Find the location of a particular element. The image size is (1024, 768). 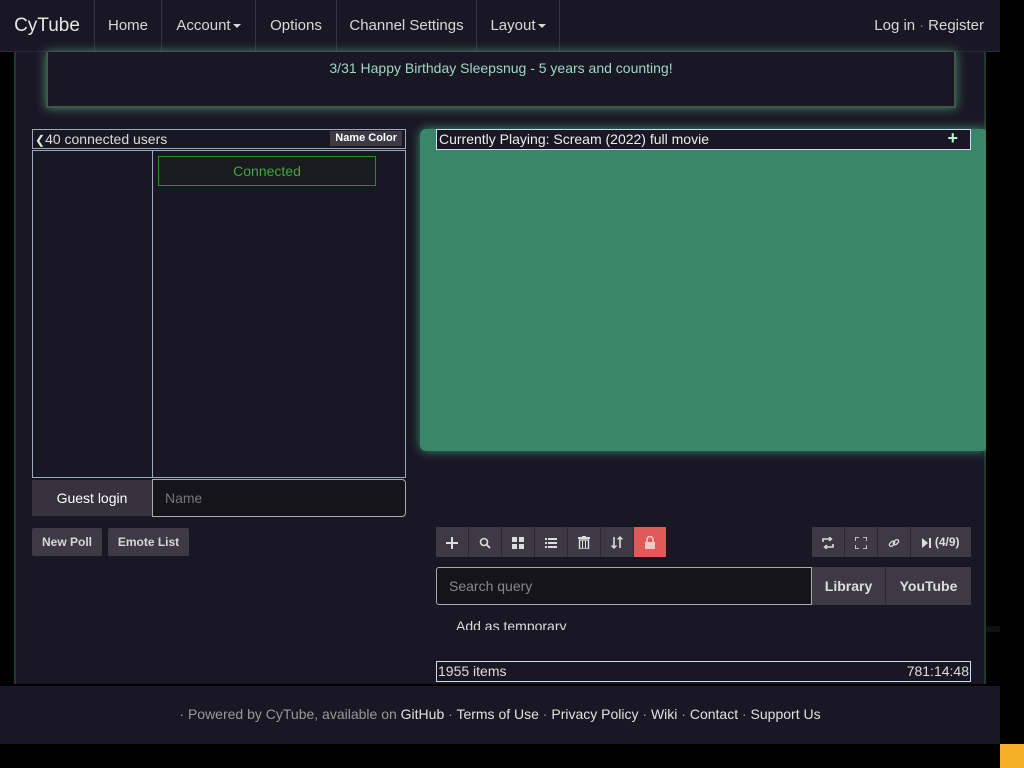

grid-icon is located at coordinates (518, 542).